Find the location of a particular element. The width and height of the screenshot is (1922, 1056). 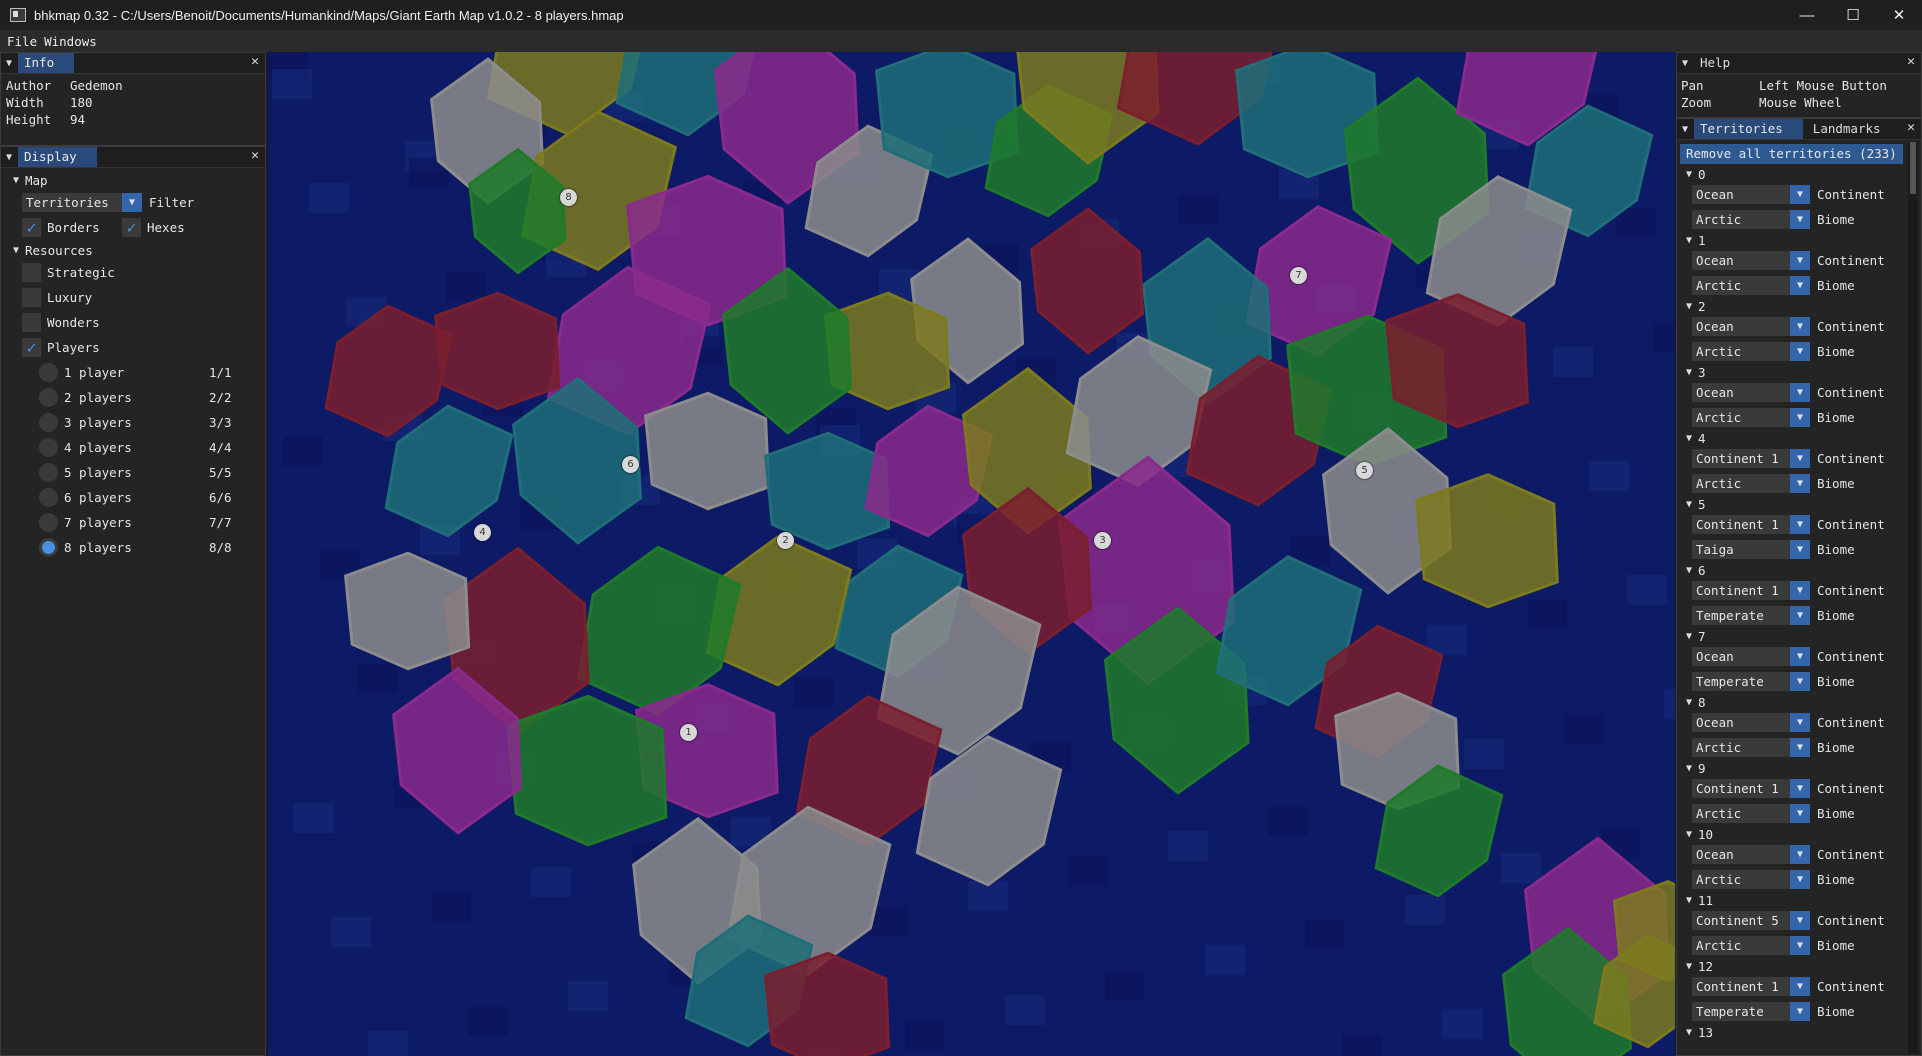

display-tab: Display is located at coordinates (57, 157).